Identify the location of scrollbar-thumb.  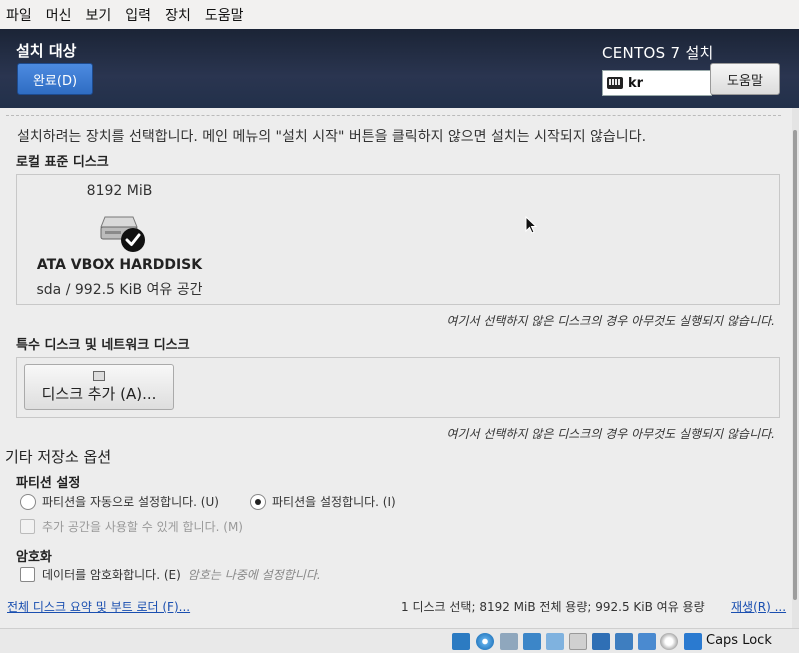
(795, 365).